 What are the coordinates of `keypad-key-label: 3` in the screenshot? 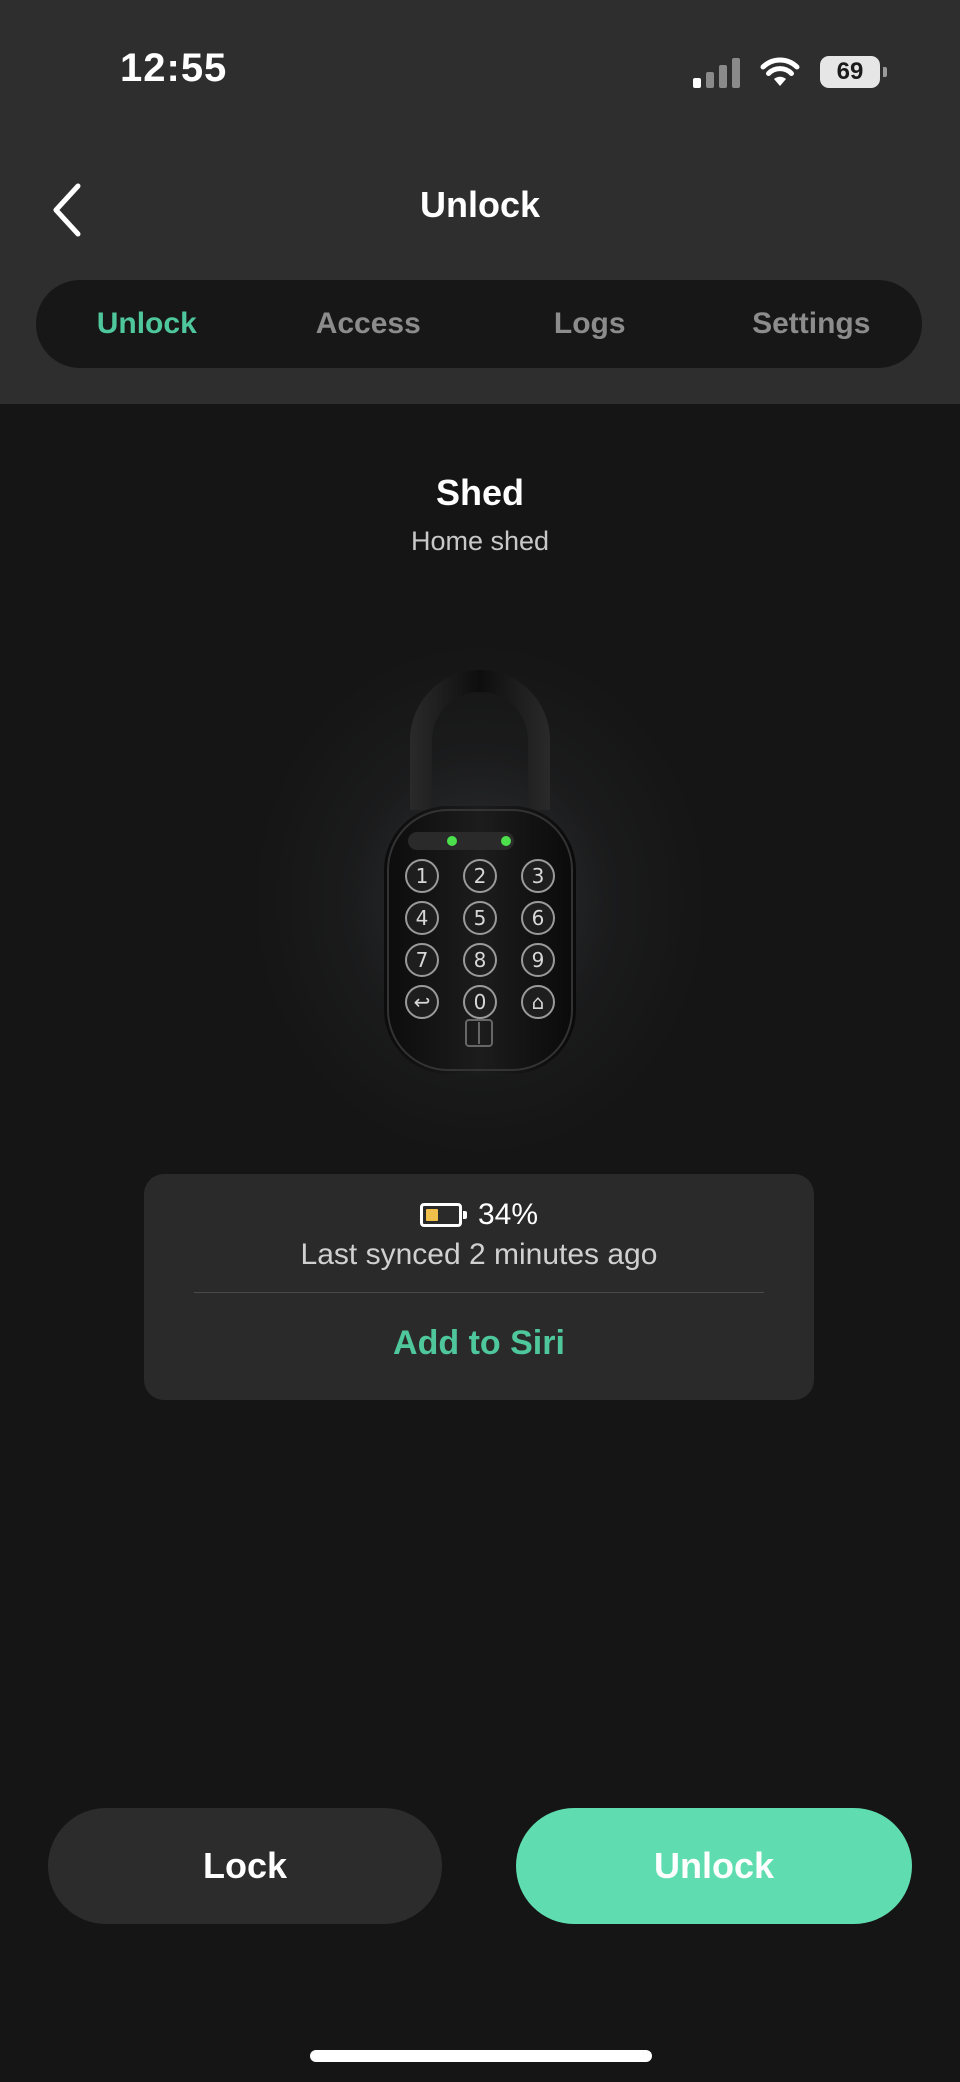 It's located at (538, 876).